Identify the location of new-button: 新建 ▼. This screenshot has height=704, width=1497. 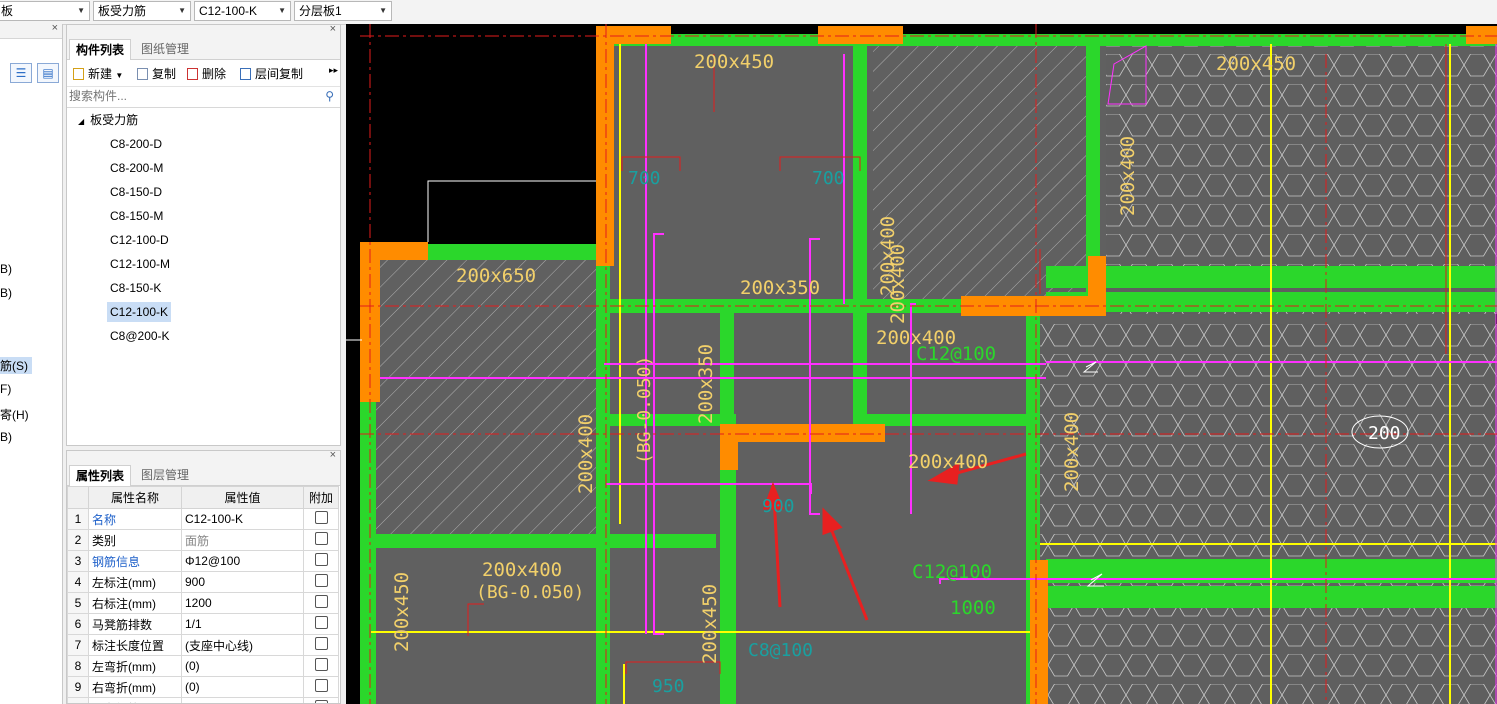
(98, 73).